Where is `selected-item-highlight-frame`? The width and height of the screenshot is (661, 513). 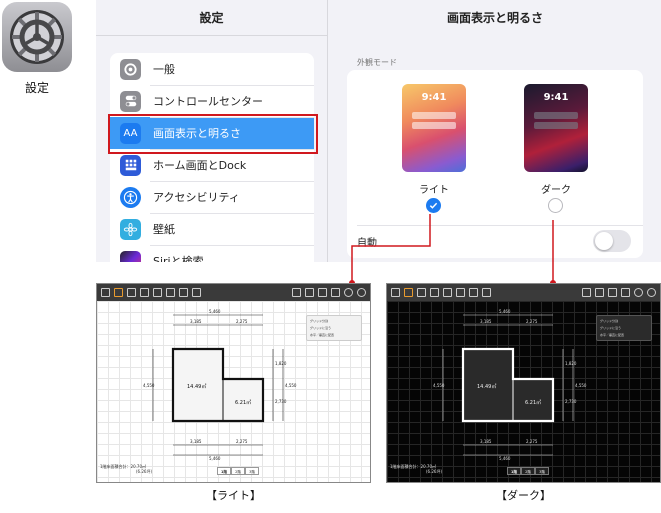
selected-item-highlight-frame is located at coordinates (213, 134).